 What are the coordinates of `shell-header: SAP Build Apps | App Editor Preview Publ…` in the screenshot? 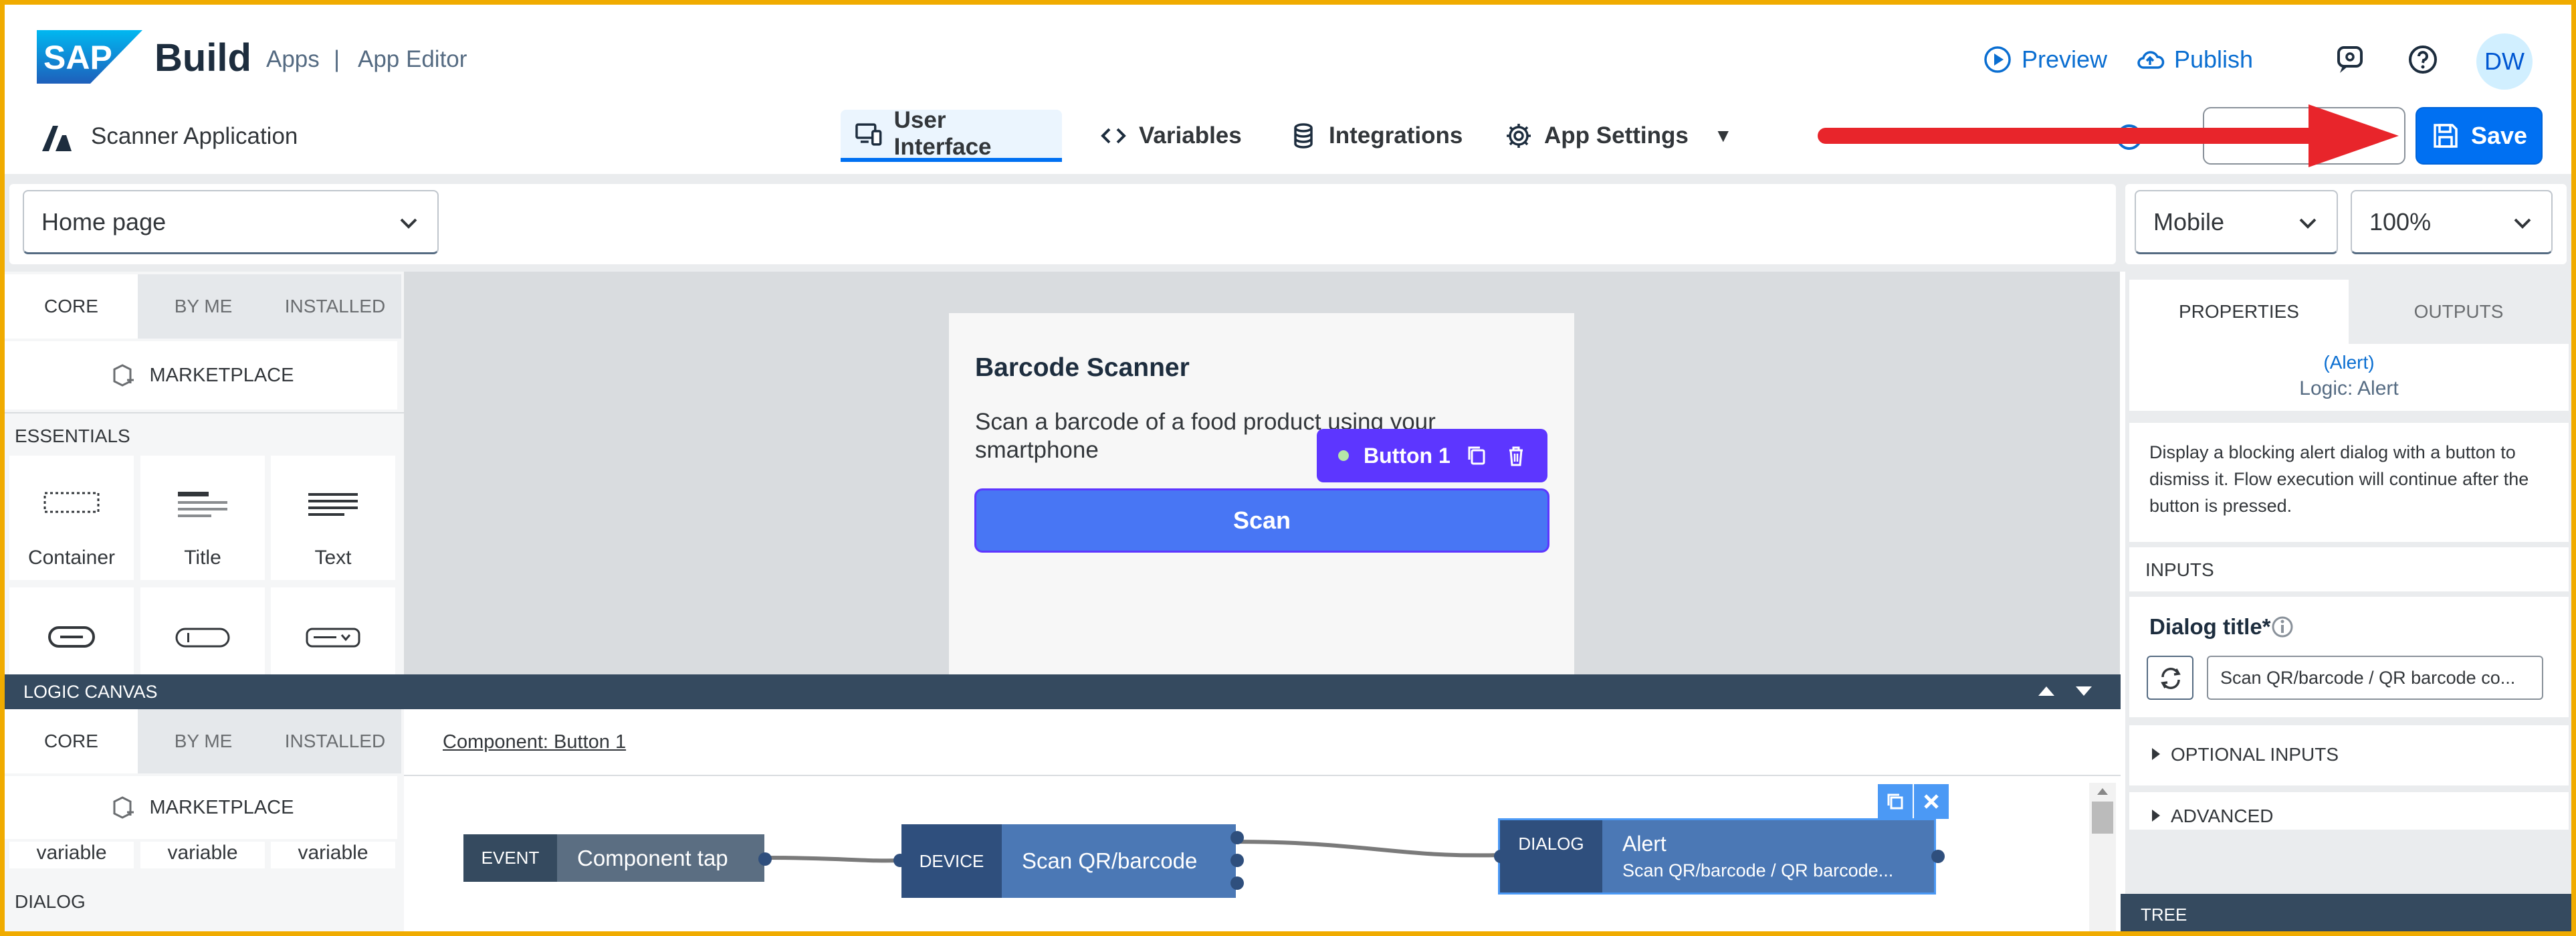 It's located at (1288, 56).